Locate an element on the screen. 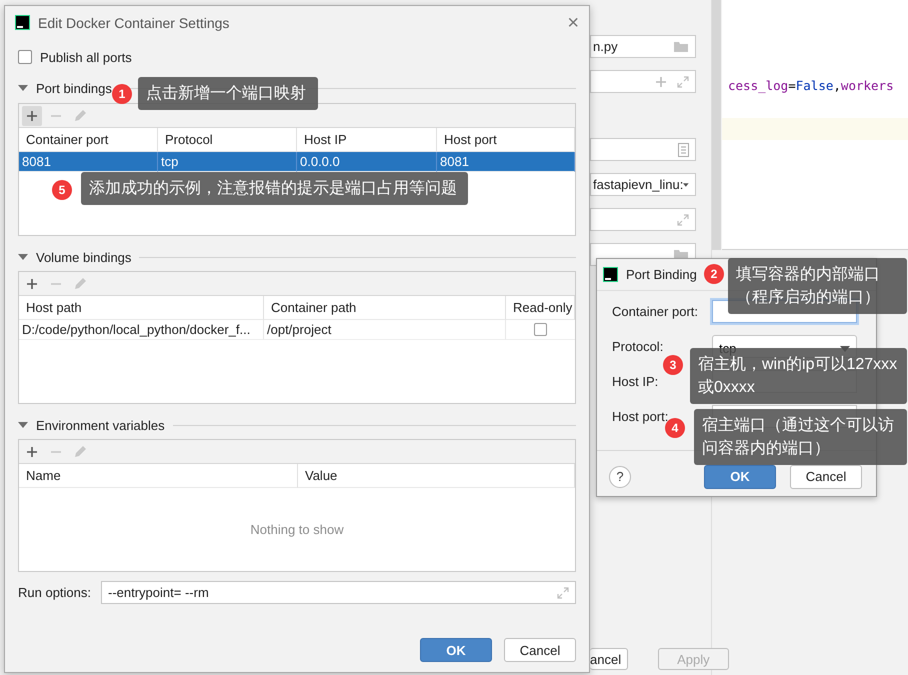  cancel-button: ancel is located at coordinates (609, 659).